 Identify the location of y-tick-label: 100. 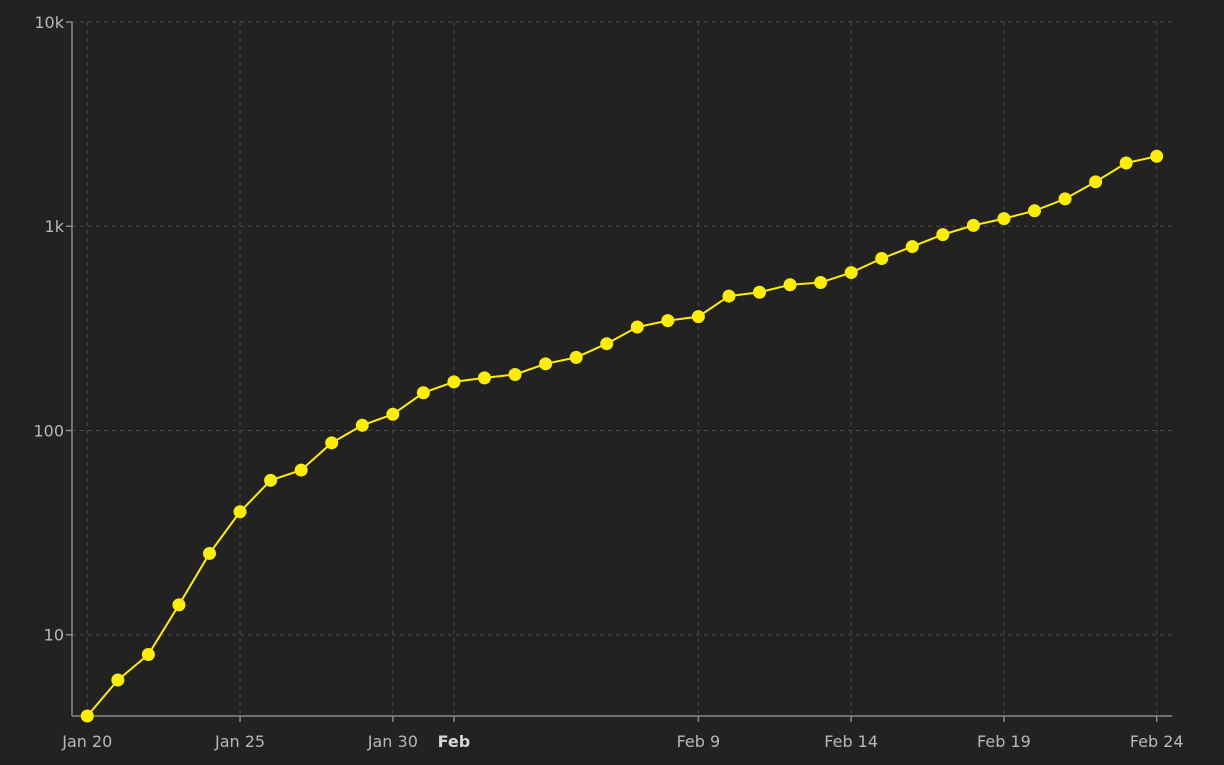
(48, 430).